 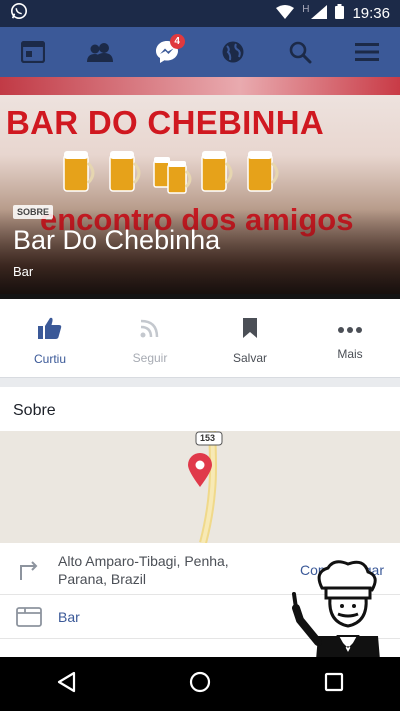 What do you see at coordinates (340, 13) in the screenshot?
I see `battery-icon` at bounding box center [340, 13].